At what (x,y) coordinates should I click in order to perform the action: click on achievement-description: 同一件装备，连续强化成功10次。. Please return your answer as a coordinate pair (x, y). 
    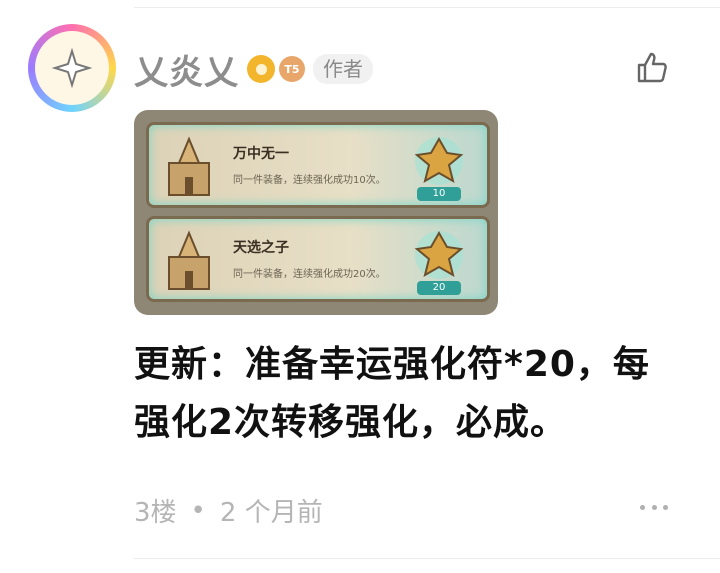
    Looking at the image, I should click on (309, 180).